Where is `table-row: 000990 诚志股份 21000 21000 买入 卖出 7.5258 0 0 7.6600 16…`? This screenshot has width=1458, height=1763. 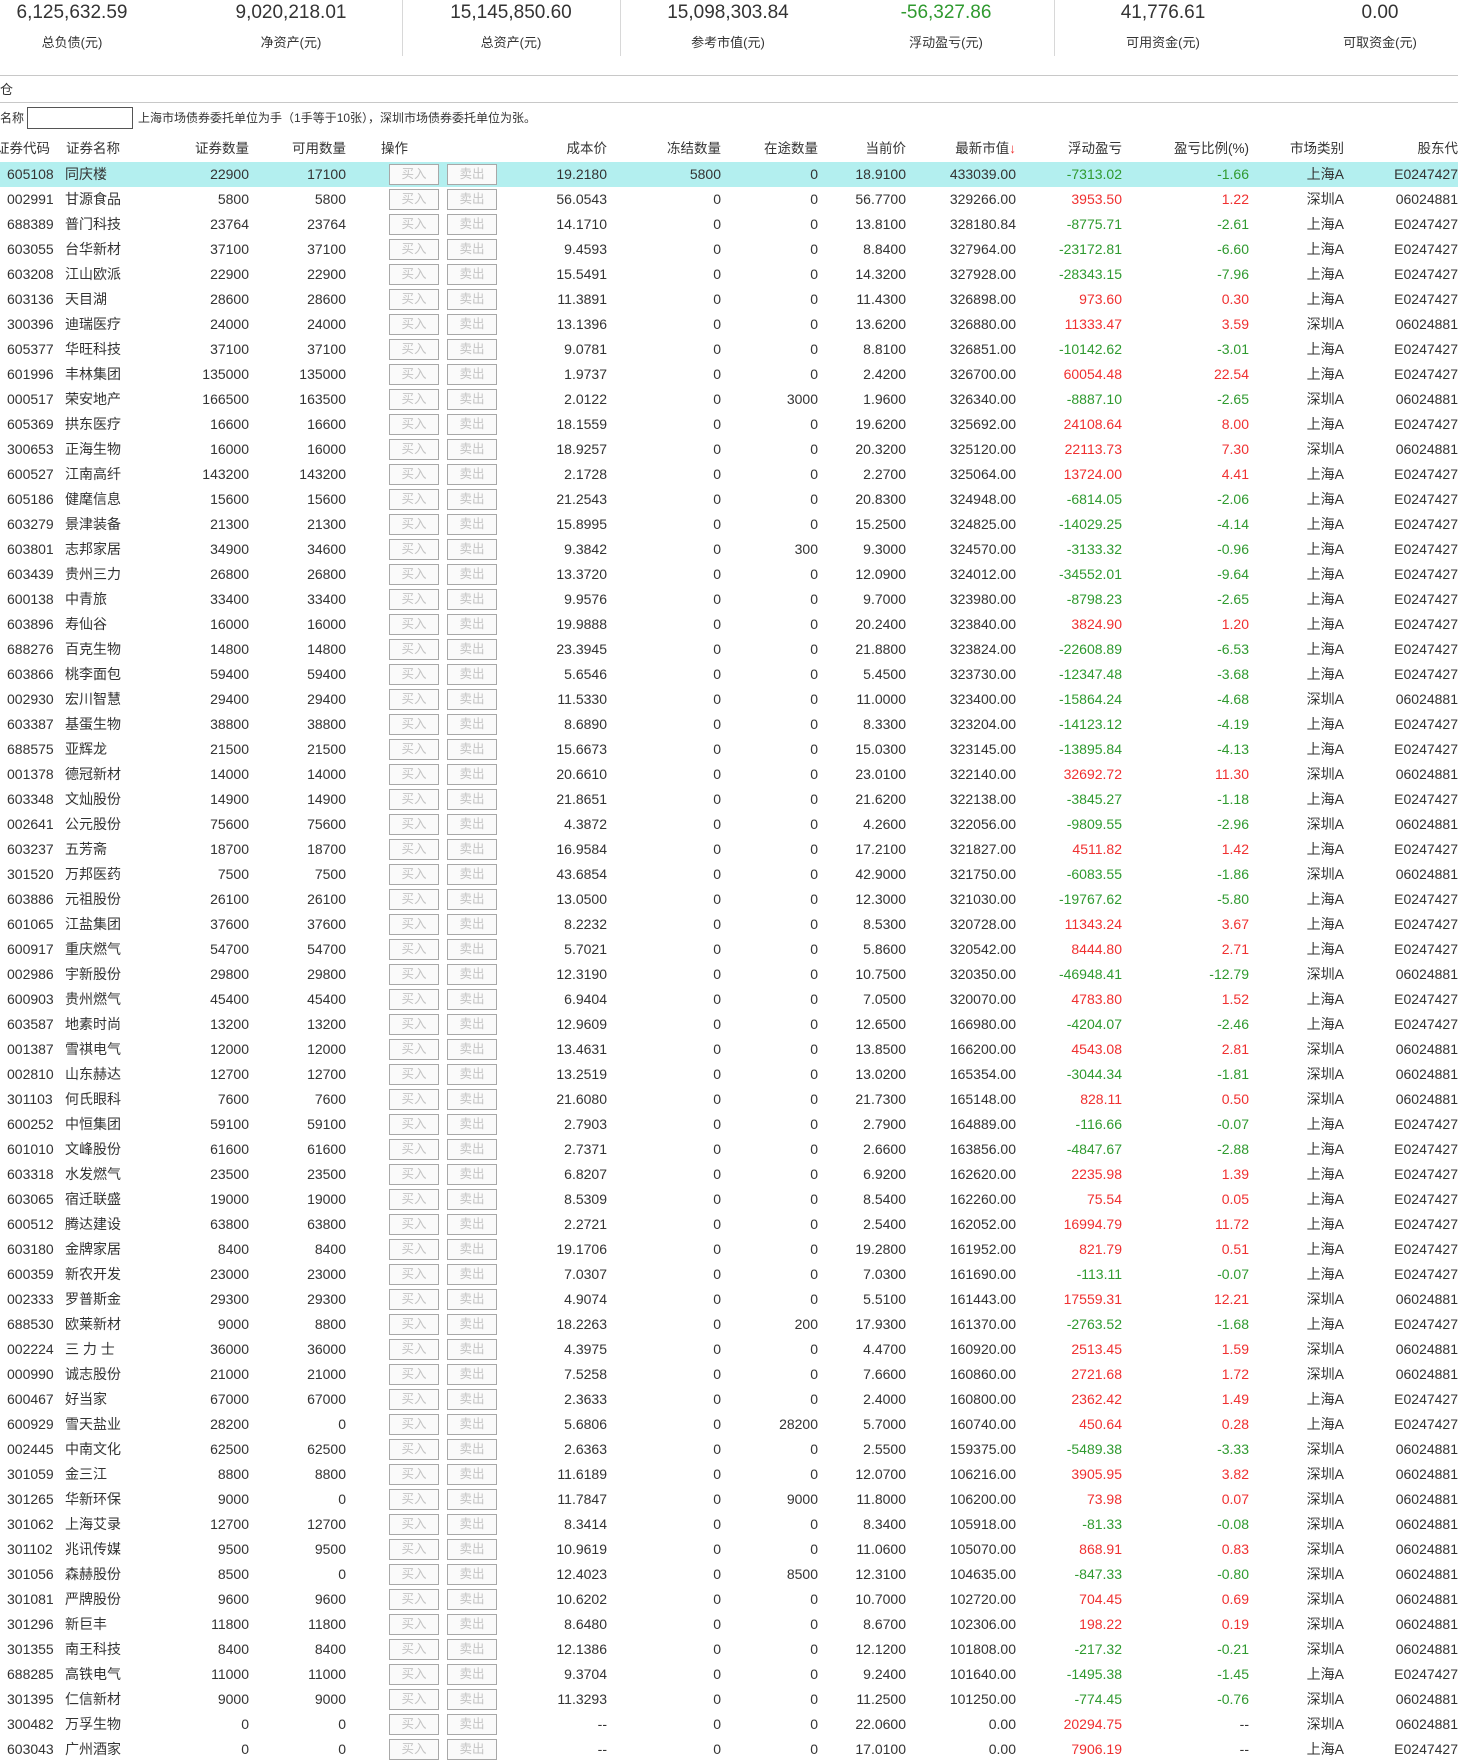
table-row: 000990 诚志股份 21000 21000 买入 卖出 7.5258 0 0 7.6600 16… is located at coordinates (729, 1374).